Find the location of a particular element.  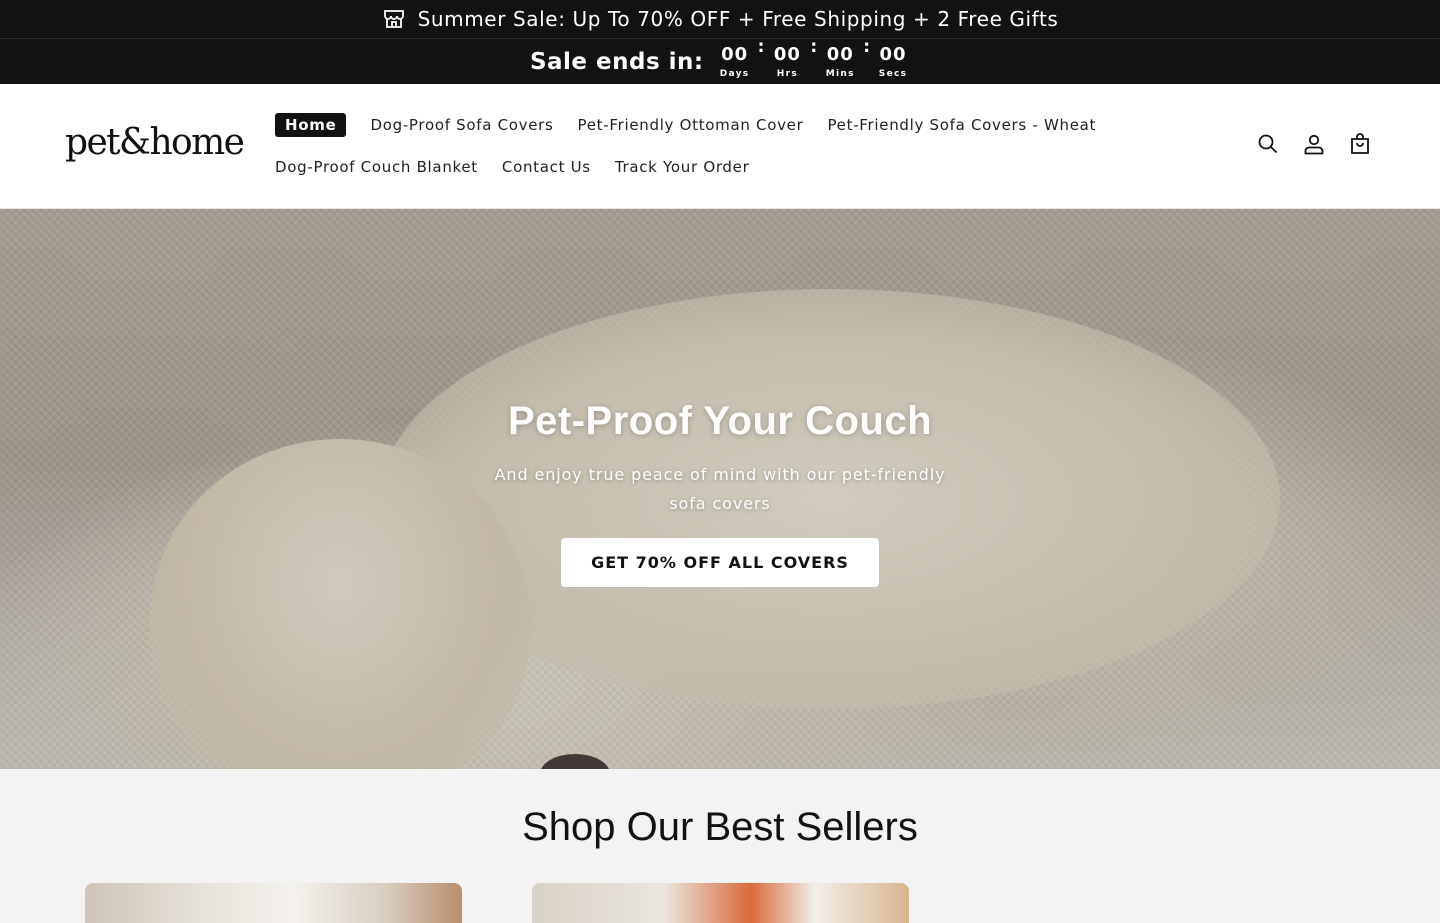

countdown-secs-label: Secs is located at coordinates (893, 73).